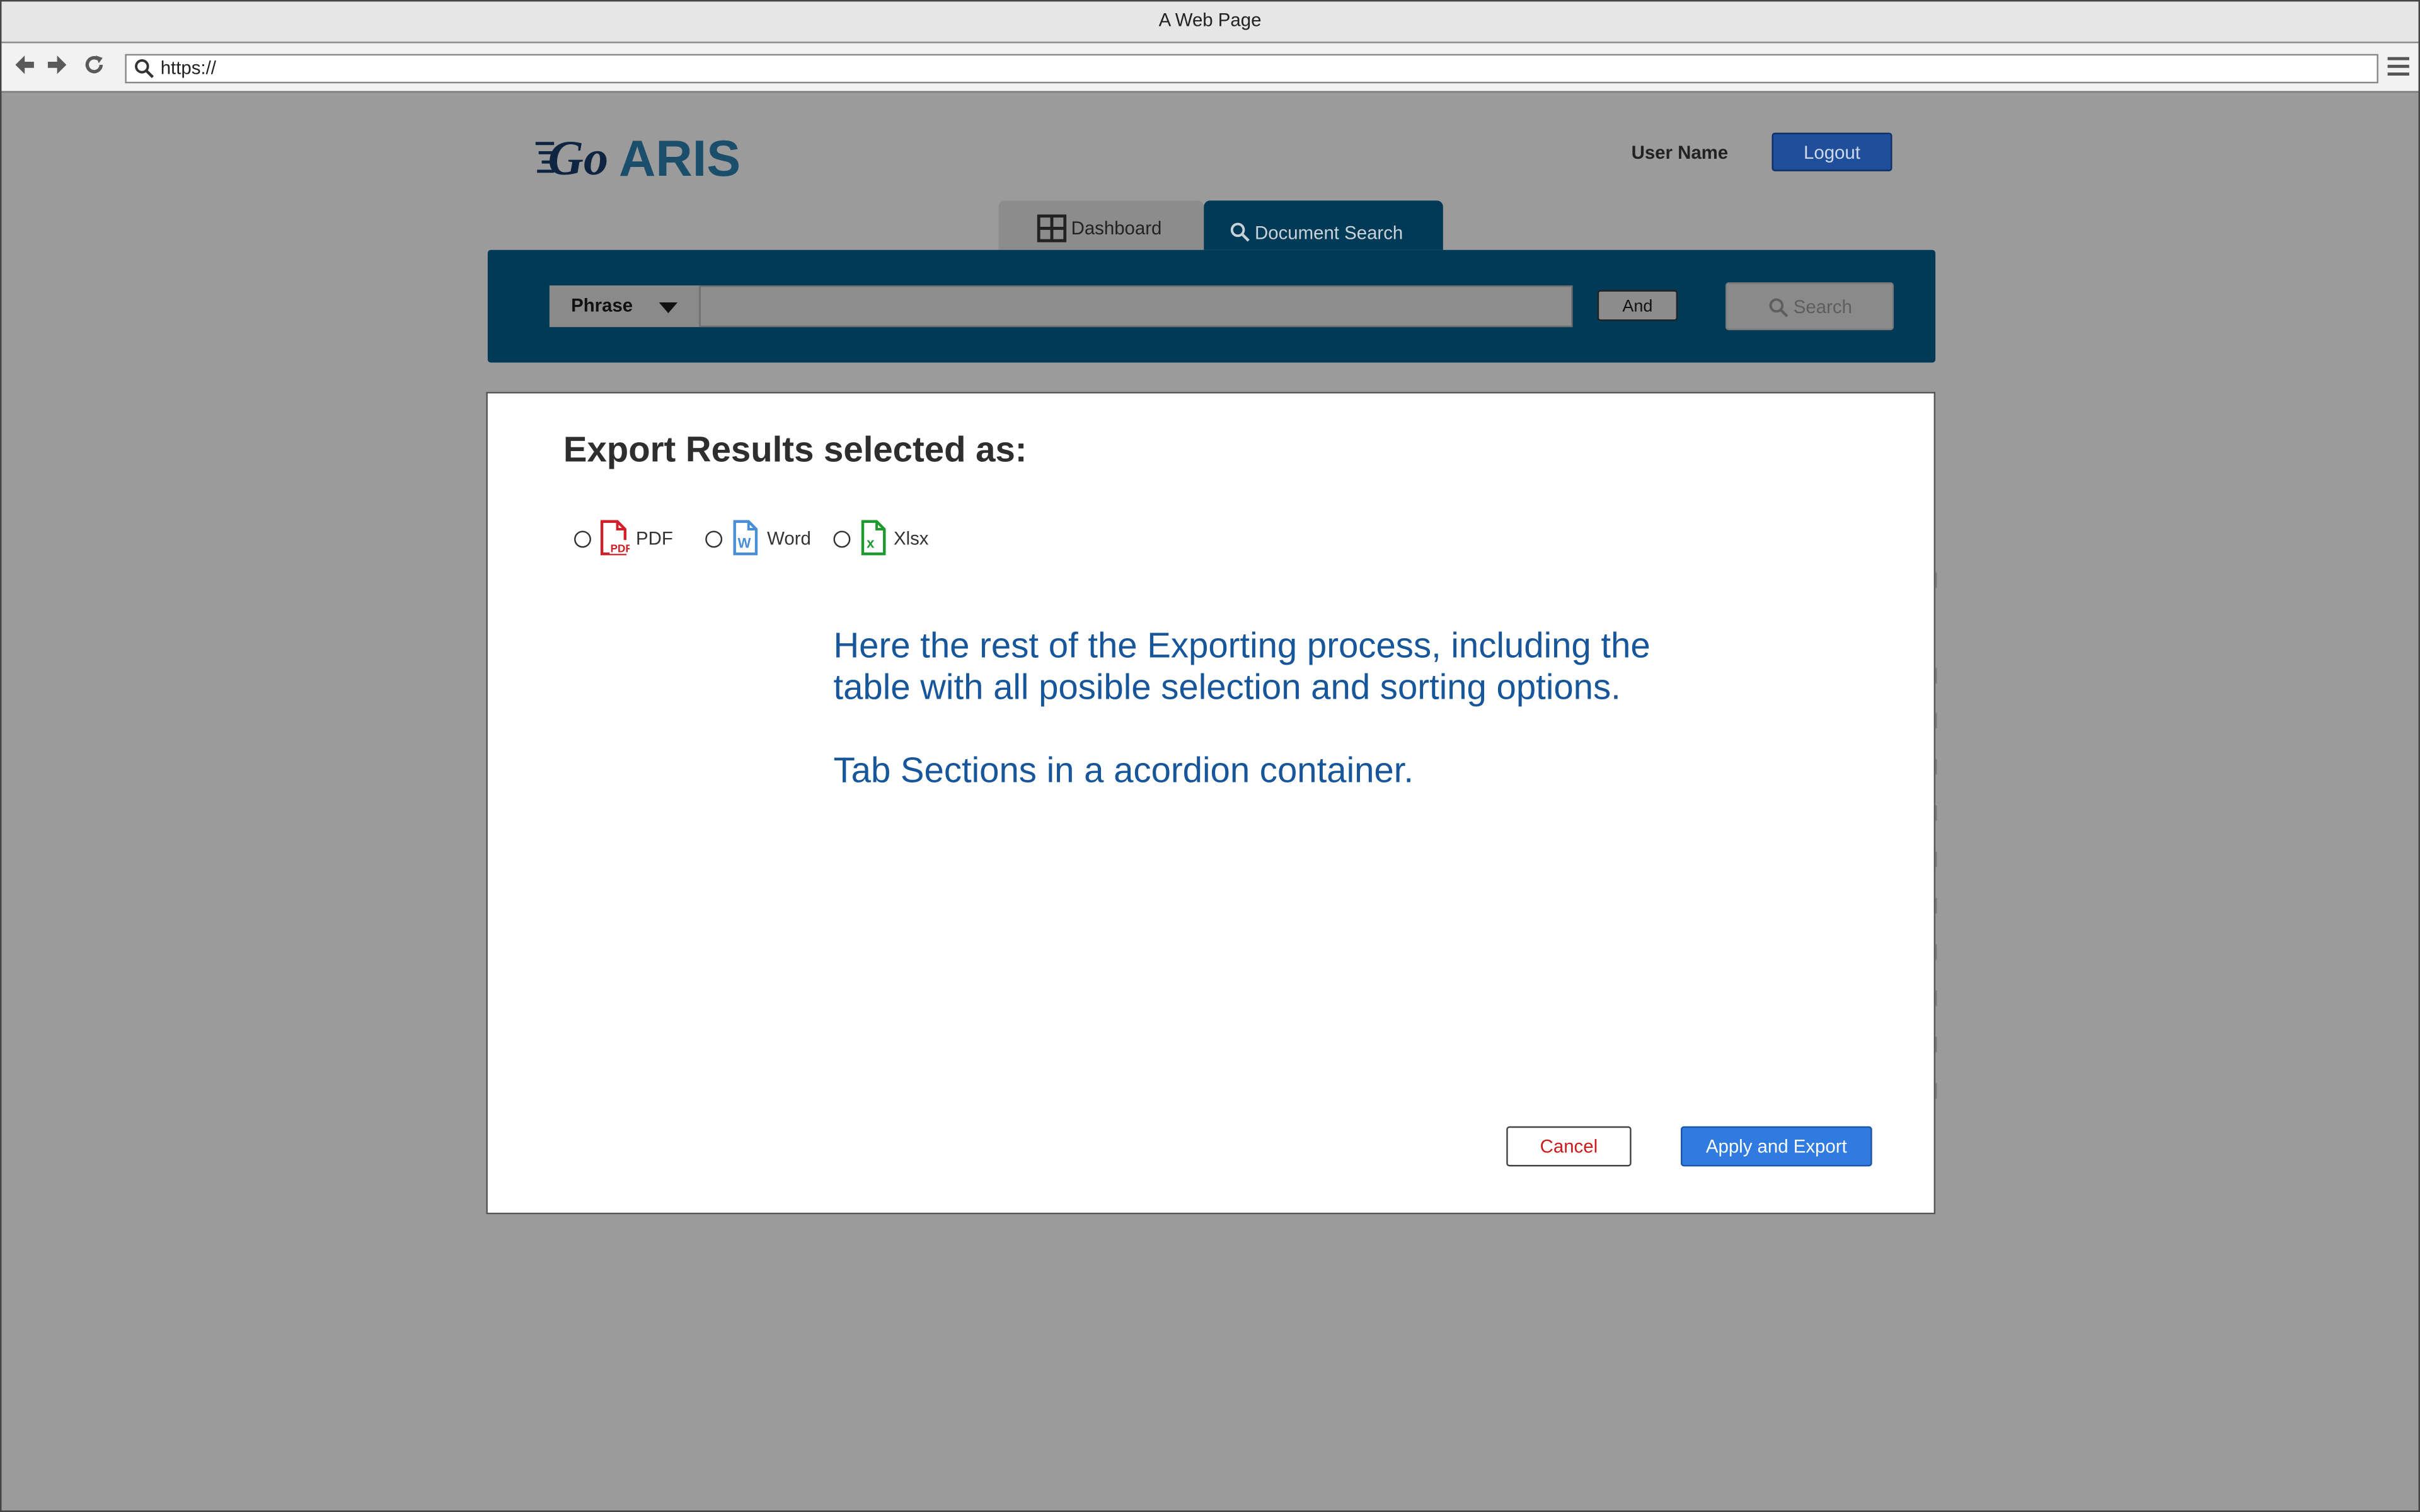 This screenshot has height=1512, width=2420. I want to click on tab-document-search-label: Document Search, so click(1329, 233).